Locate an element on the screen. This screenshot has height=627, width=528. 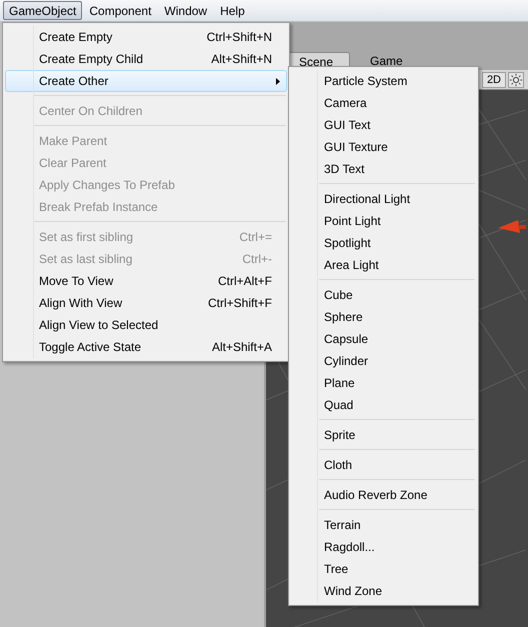
menu-item: Area Light is located at coordinates (383, 265).